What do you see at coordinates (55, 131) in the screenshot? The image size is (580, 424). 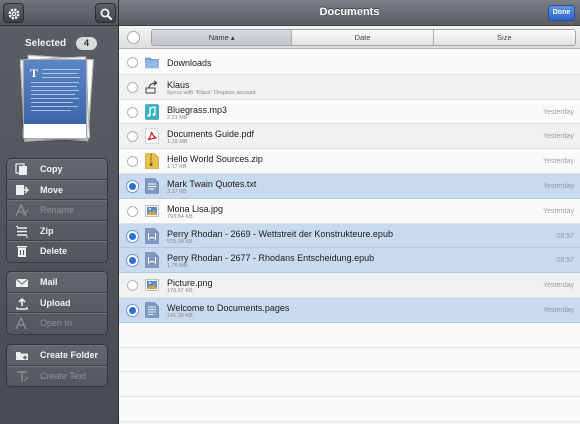 I see `preview-type-label: PAGES` at bounding box center [55, 131].